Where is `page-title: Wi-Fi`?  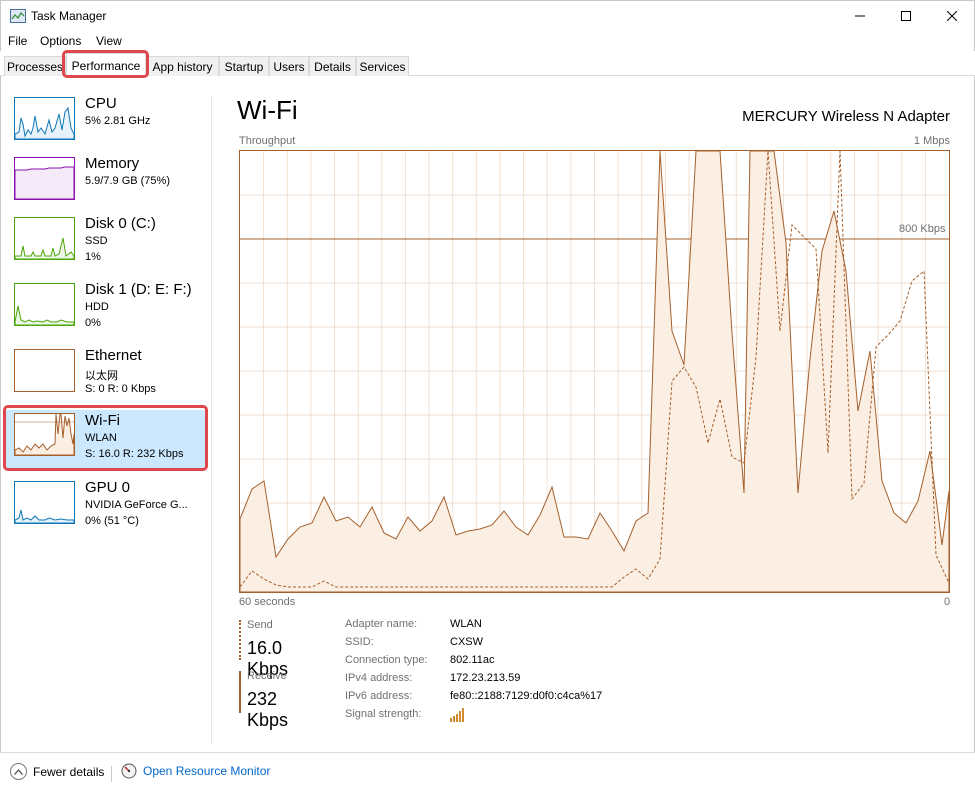 page-title: Wi-Fi is located at coordinates (267, 110).